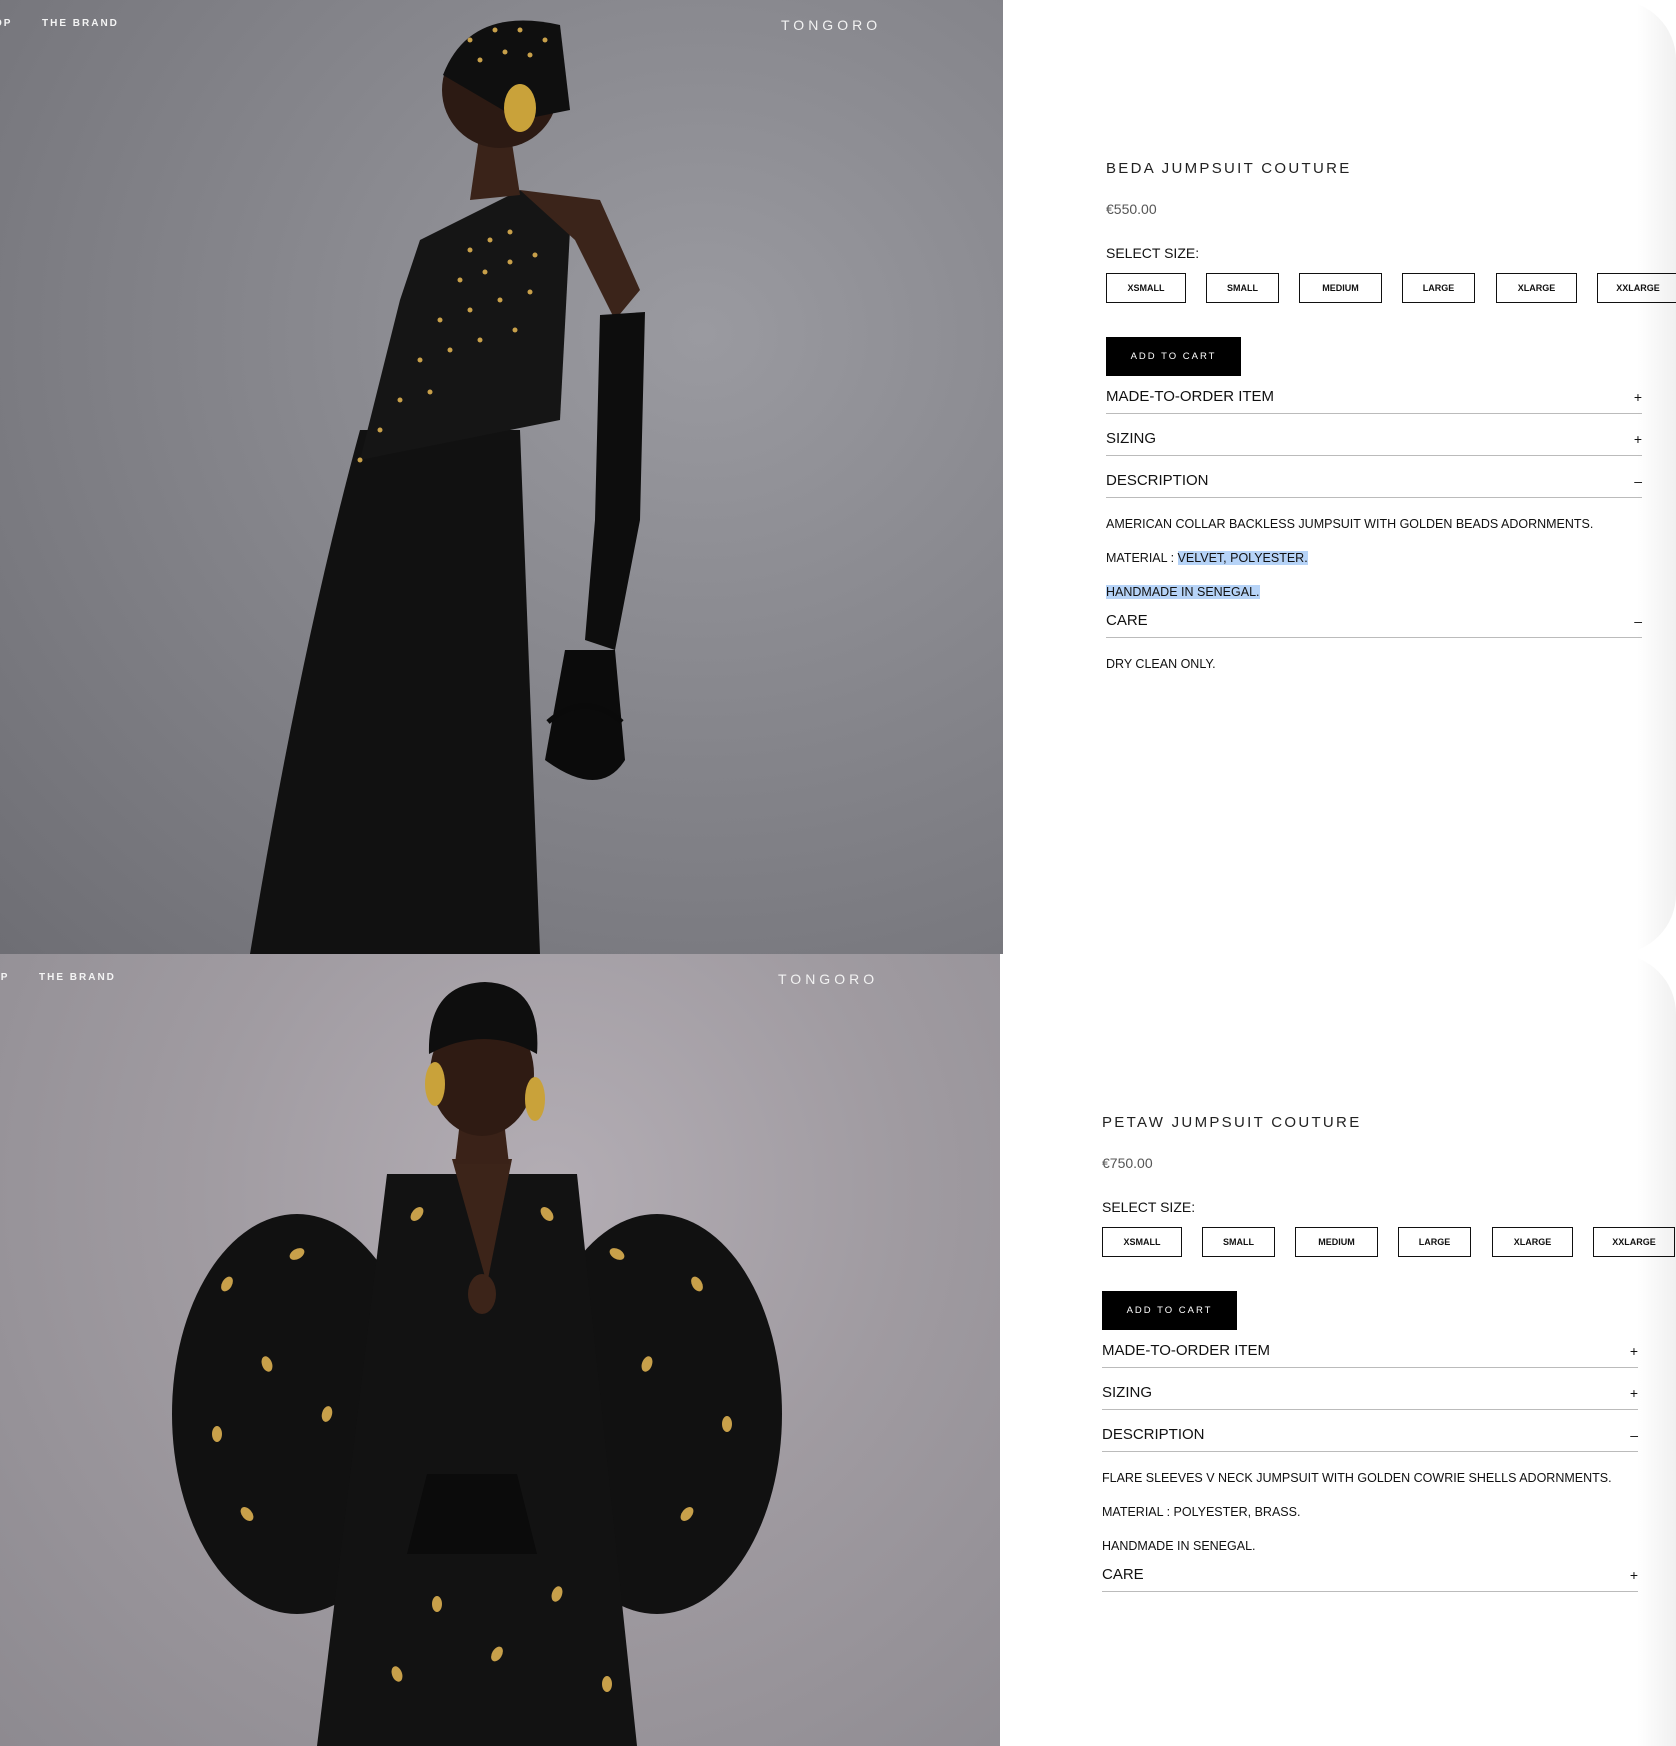 This screenshot has height=1746, width=1676. Describe the element at coordinates (1374, 619) in the screenshot. I see `accordion-care: CARE –` at that location.